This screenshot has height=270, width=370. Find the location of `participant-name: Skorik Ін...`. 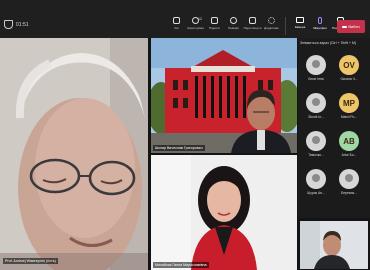

participant-name: Skorik Ін... is located at coordinates (316, 117).